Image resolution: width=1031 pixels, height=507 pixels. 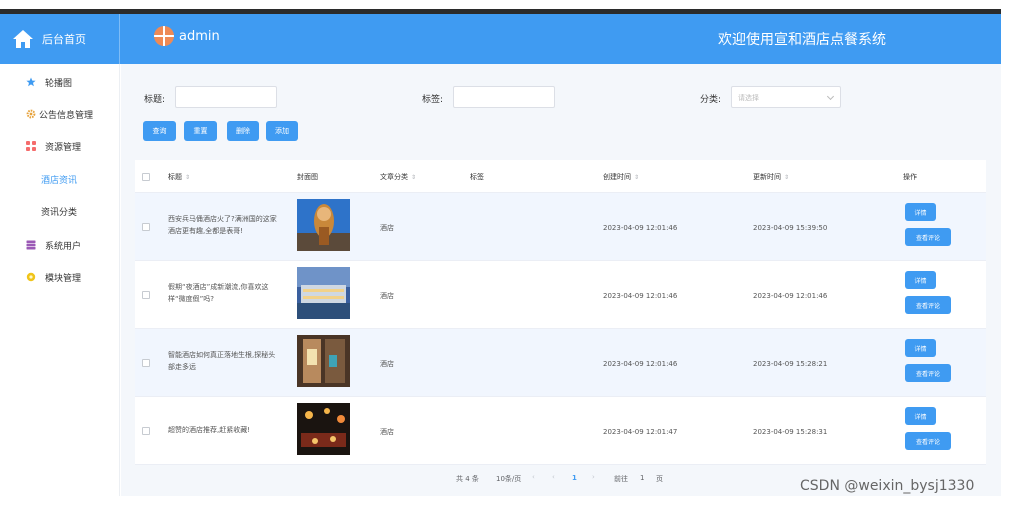 I want to click on category-placeholder: 请选择, so click(x=748, y=98).